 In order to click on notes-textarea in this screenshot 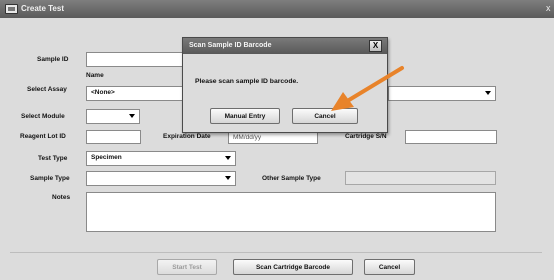, I will do `click(291, 212)`.